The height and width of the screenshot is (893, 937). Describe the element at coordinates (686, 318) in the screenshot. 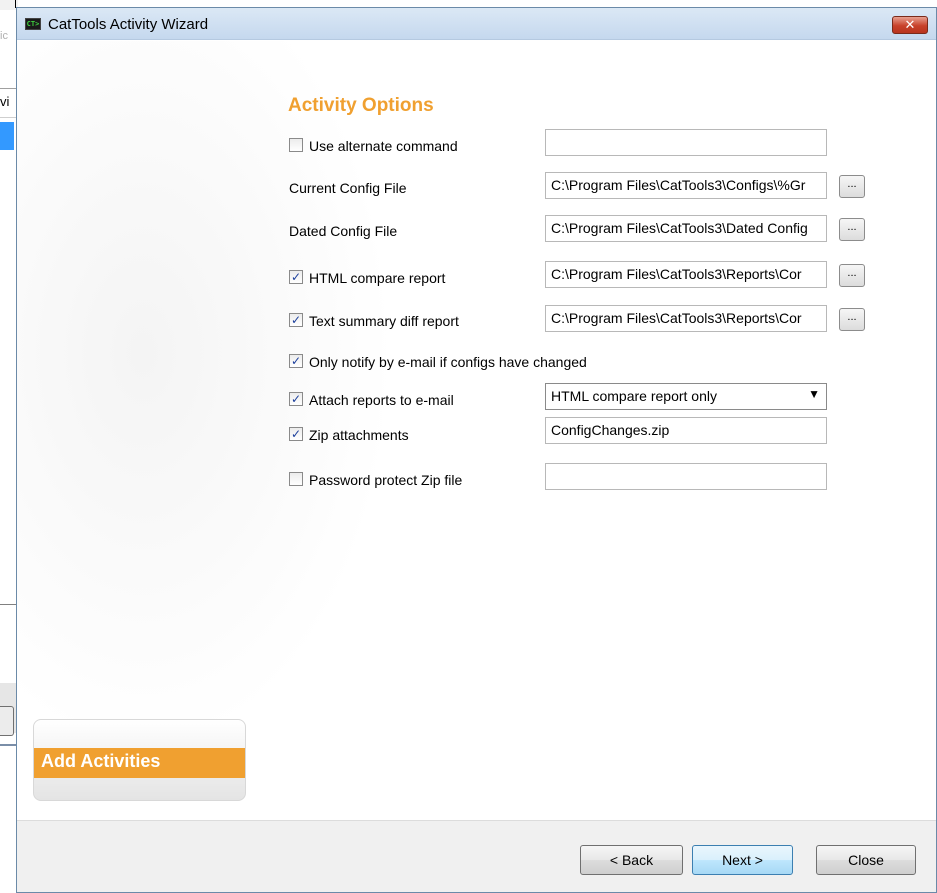

I see `text-summary-diff-report-input: C:\Program Files\CatTools3\Reports\Cor` at that location.